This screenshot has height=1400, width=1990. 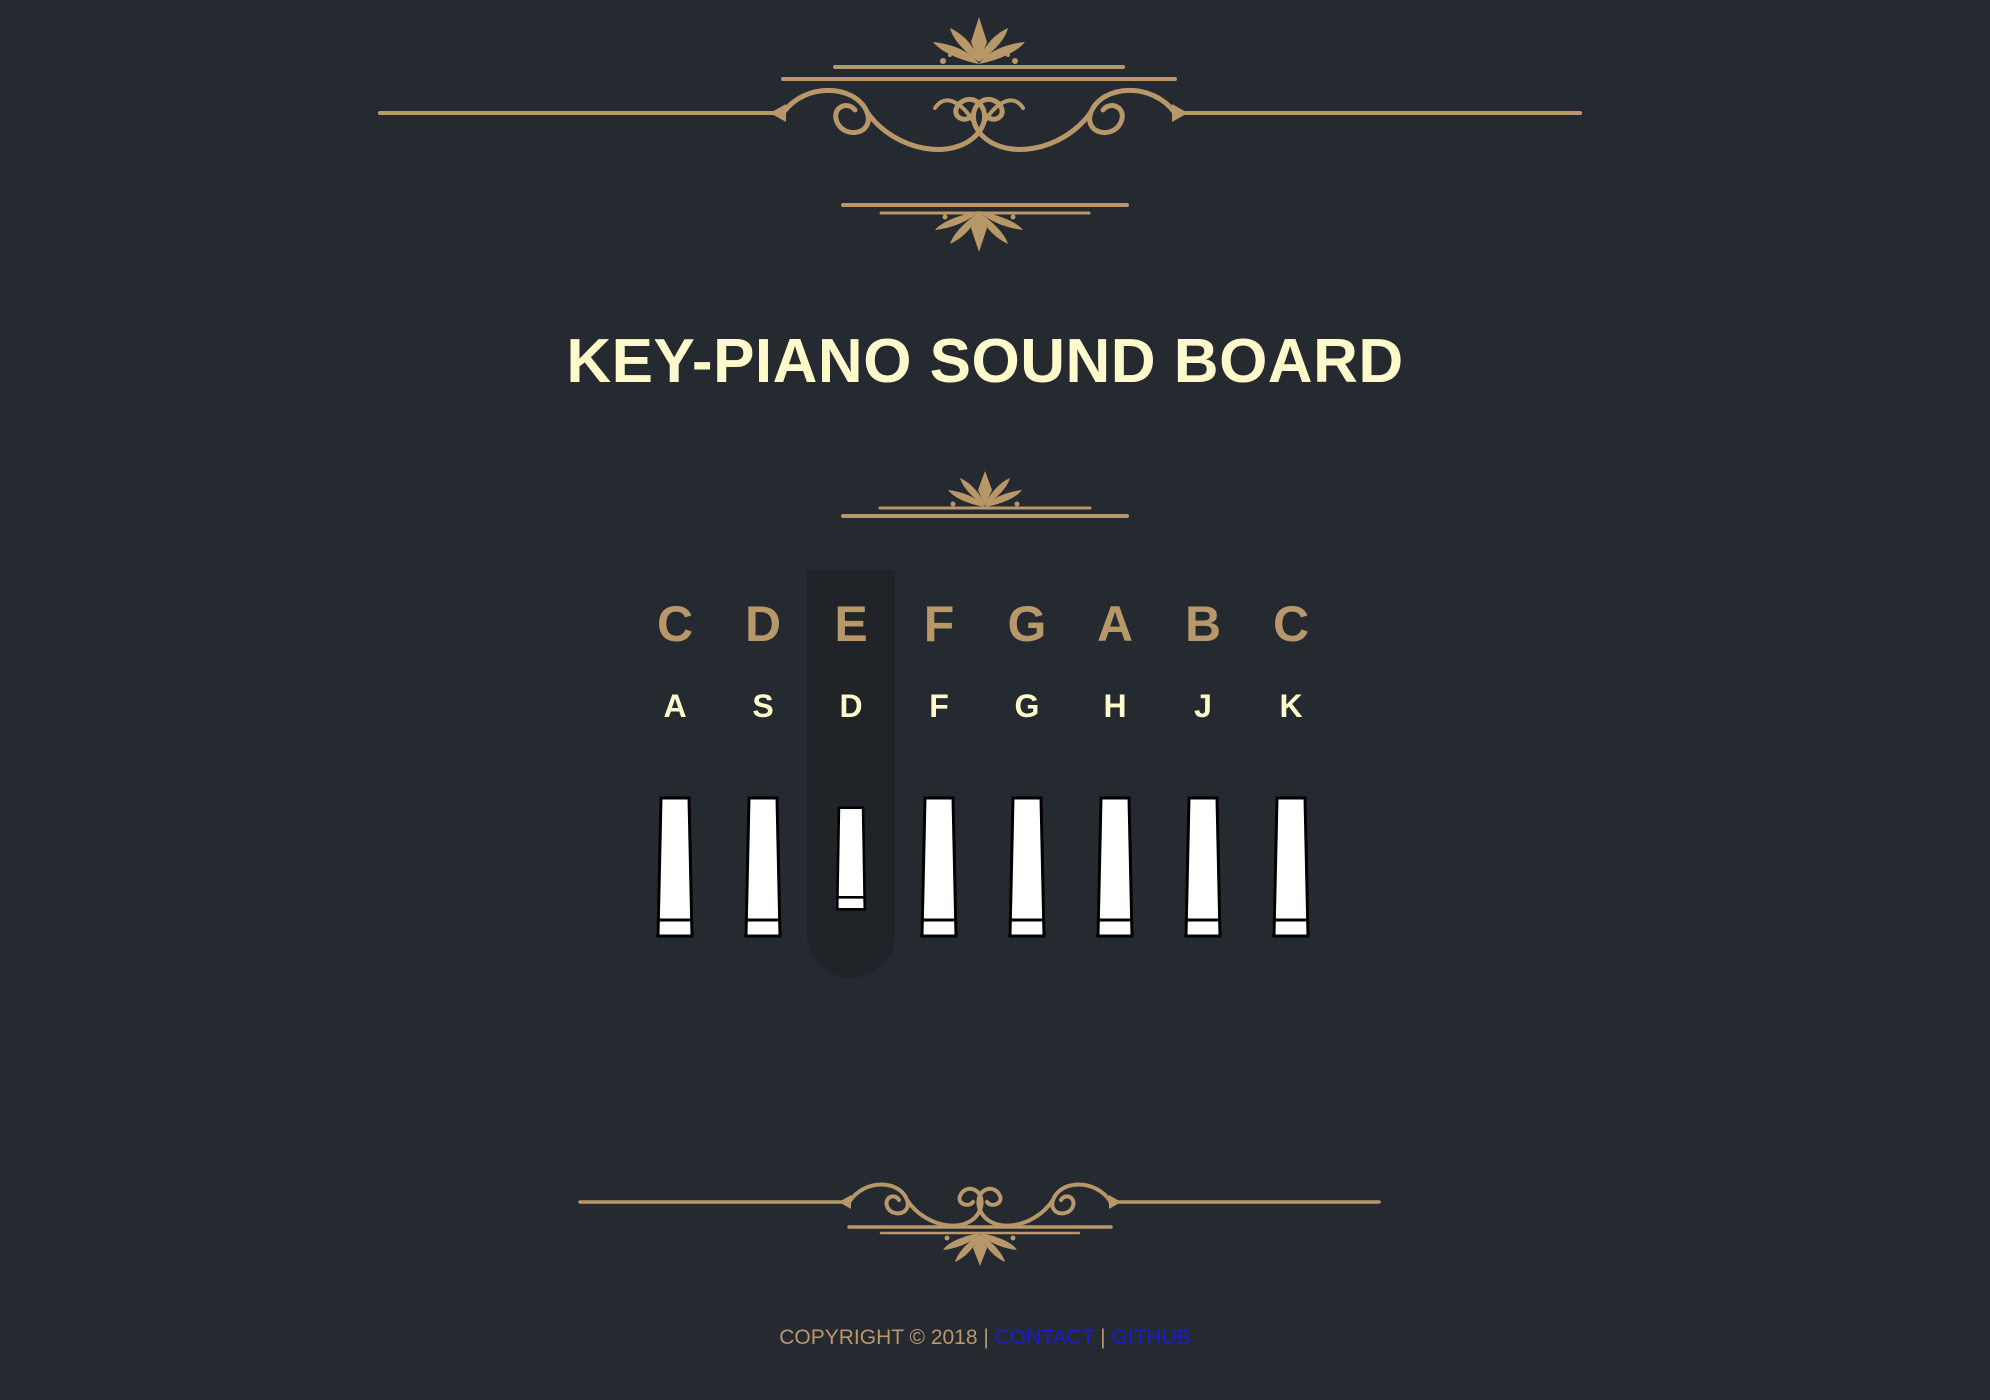 What do you see at coordinates (675, 706) in the screenshot?
I see `keycap-label: A` at bounding box center [675, 706].